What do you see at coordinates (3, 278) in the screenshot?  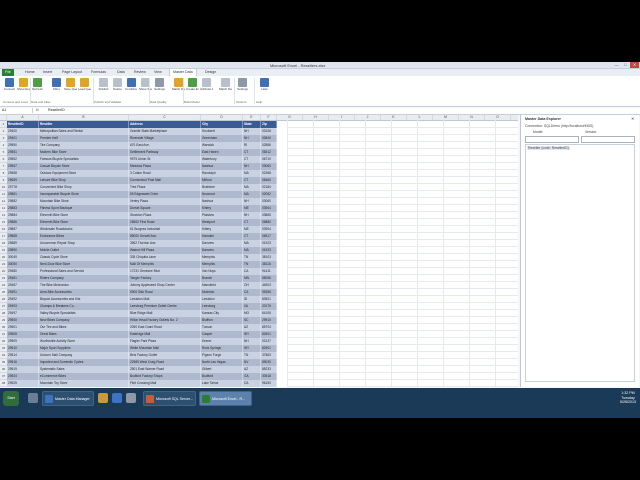 I see `row-header: 23` at bounding box center [3, 278].